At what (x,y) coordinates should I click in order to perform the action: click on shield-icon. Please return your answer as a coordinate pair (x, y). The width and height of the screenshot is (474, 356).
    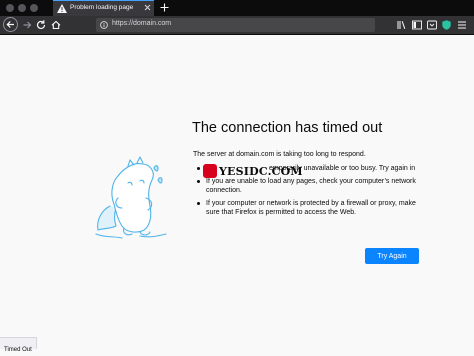
    Looking at the image, I should click on (446, 25).